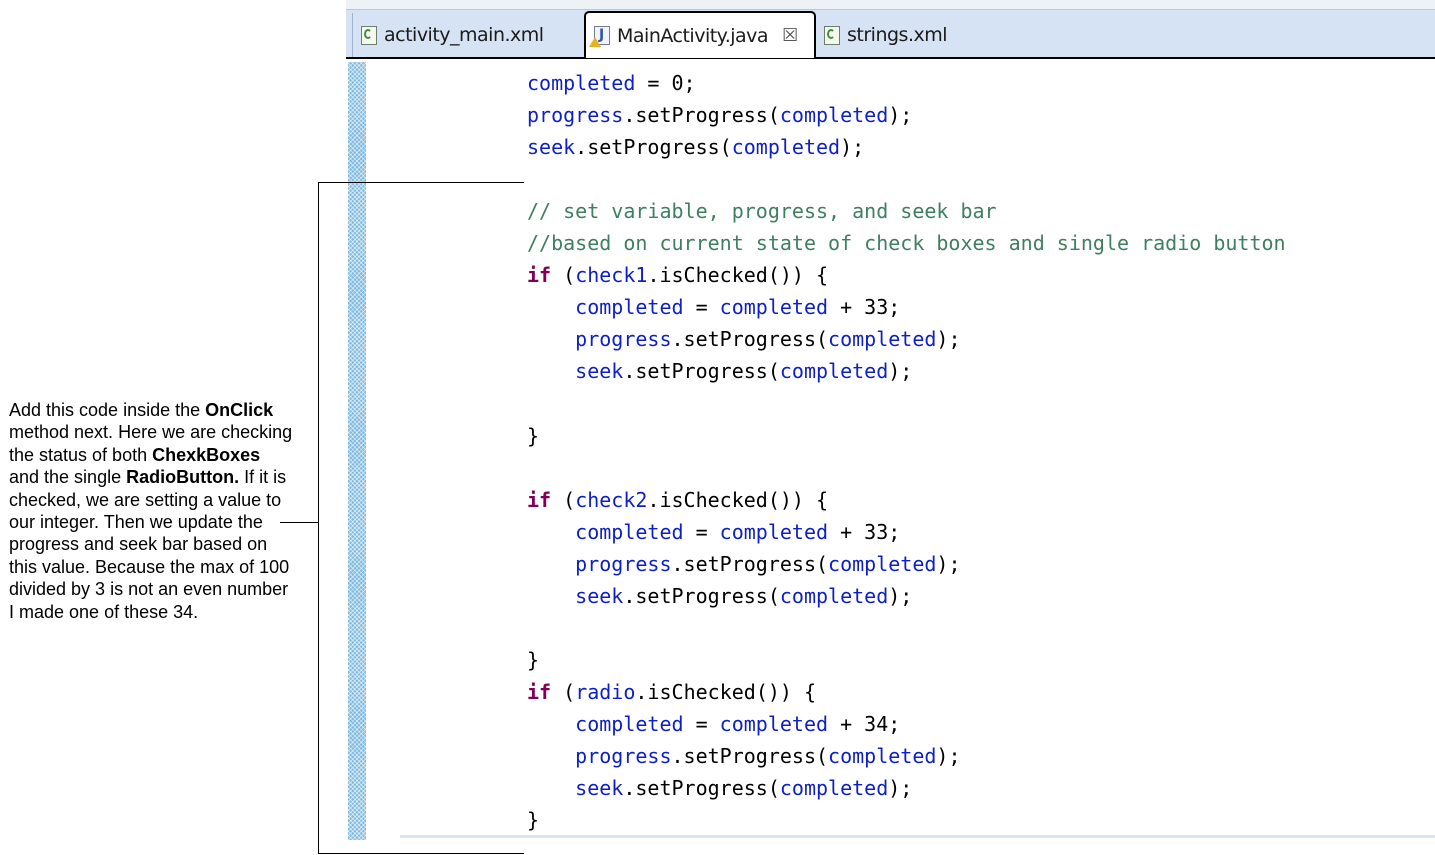  Describe the element at coordinates (206, 454) in the screenshot. I see `note-emphasis: ChexkBoxes` at that location.